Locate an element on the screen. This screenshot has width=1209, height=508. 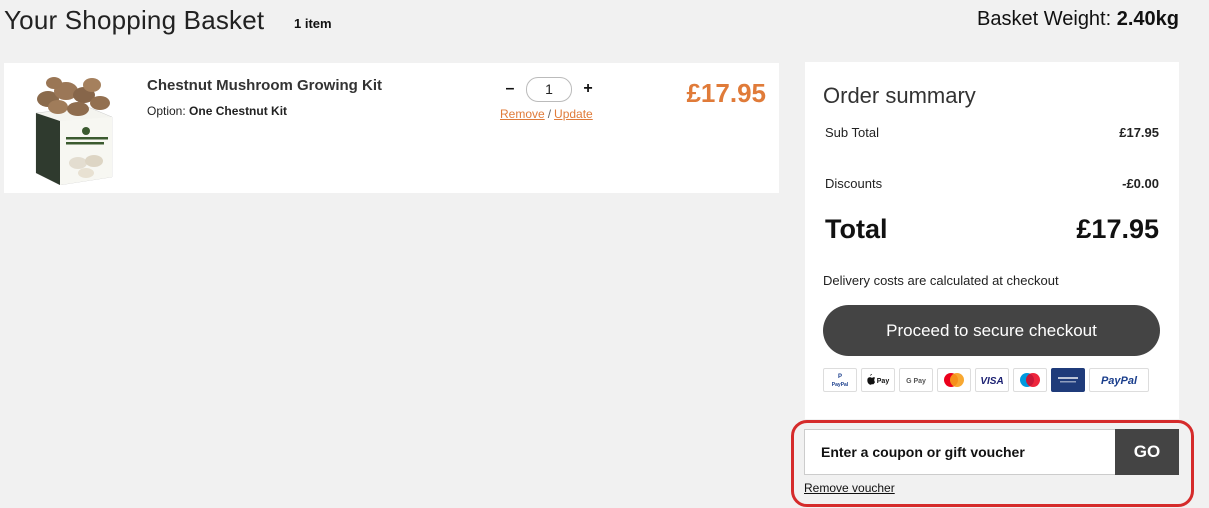
summary-title: Order summary is located at coordinates (899, 95).